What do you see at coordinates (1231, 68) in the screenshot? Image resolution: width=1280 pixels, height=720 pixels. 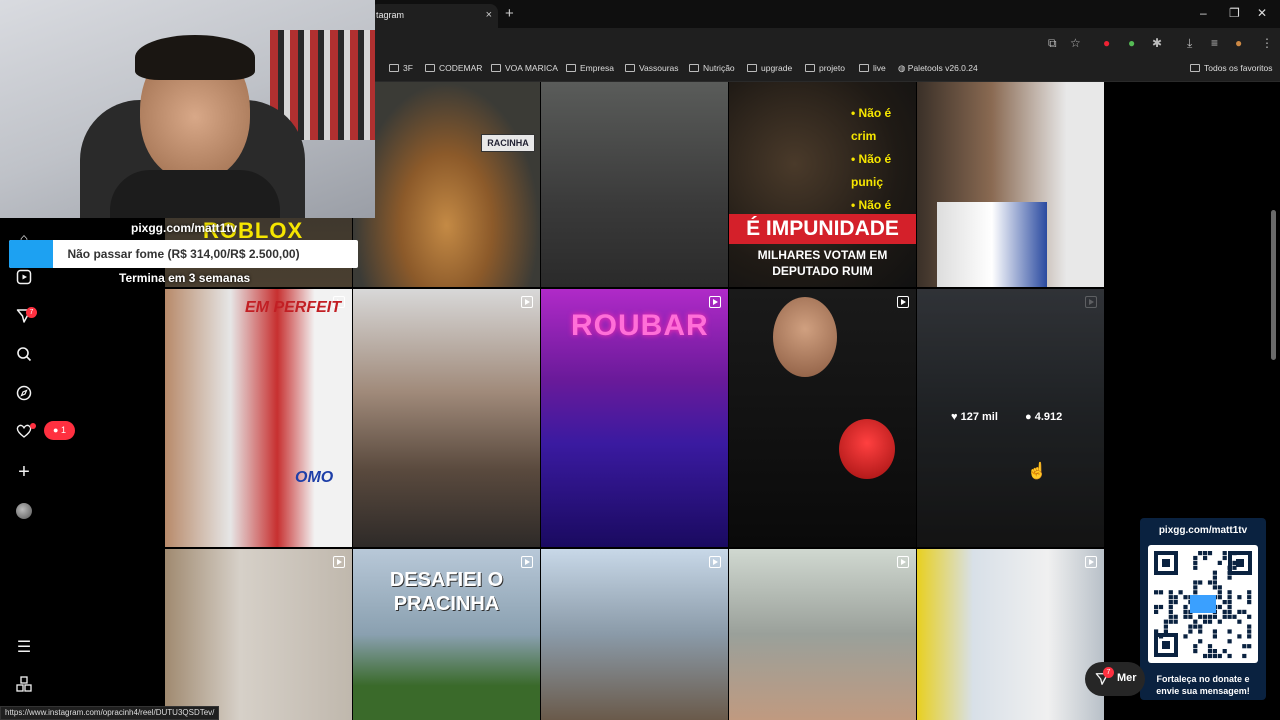 I see `all-bookmarks: Todos os favoritos` at bounding box center [1231, 68].